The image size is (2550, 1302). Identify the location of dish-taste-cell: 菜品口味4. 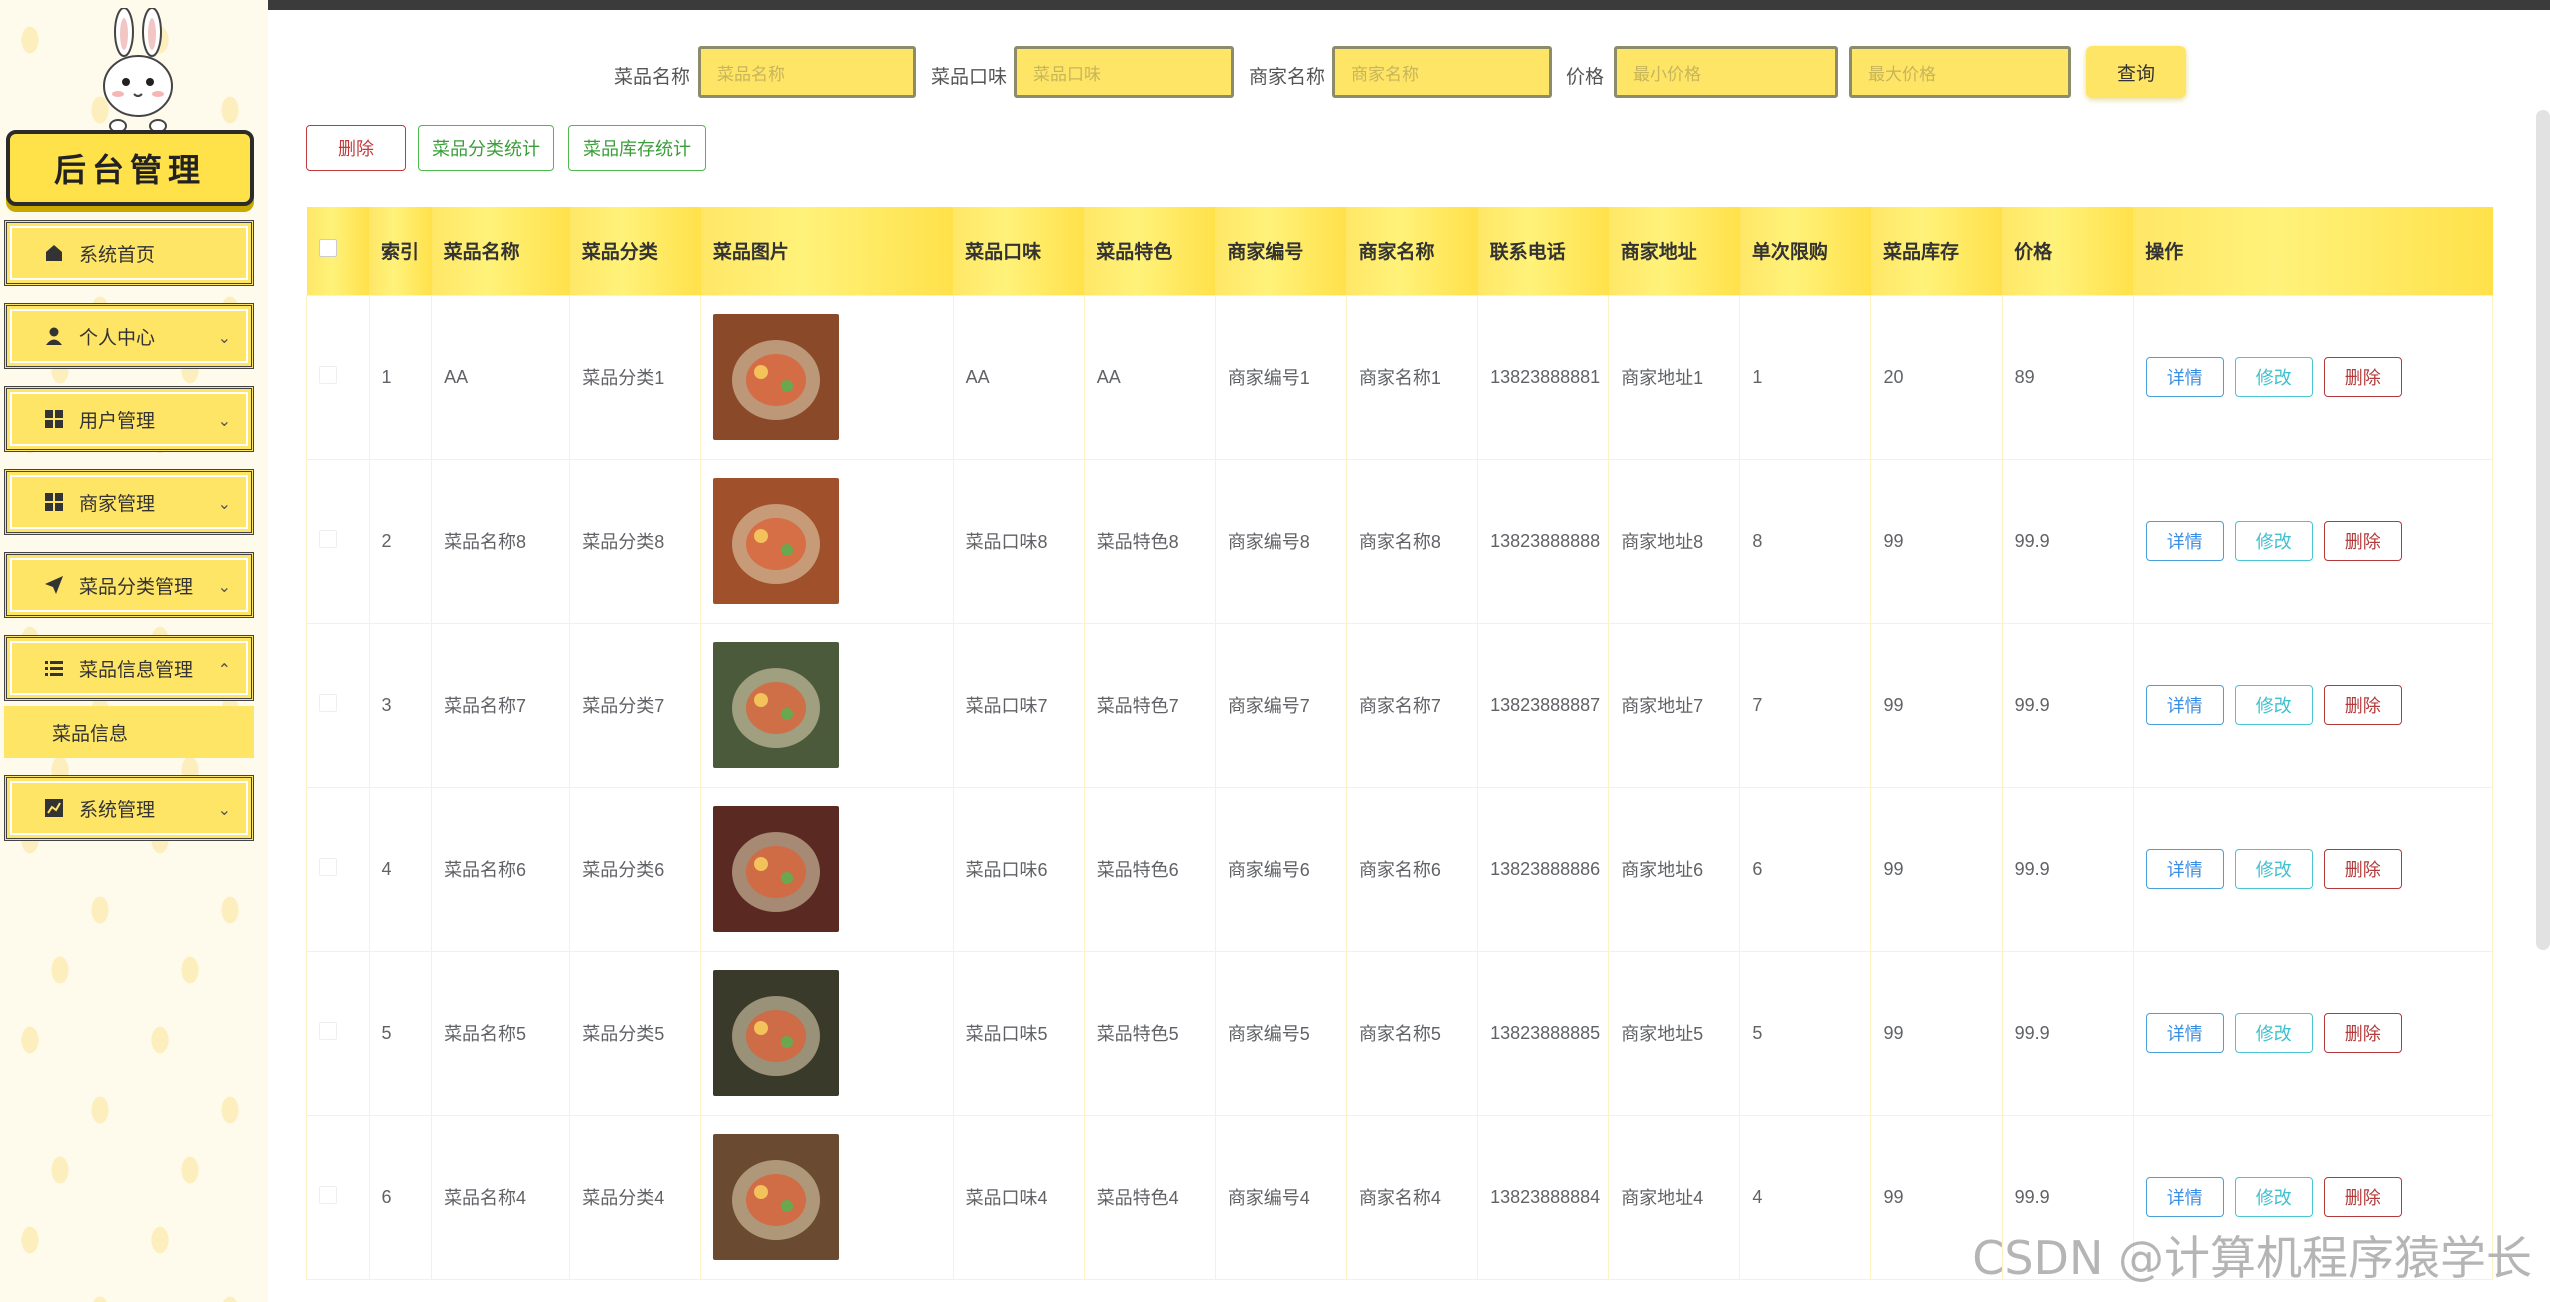
(1018, 1197).